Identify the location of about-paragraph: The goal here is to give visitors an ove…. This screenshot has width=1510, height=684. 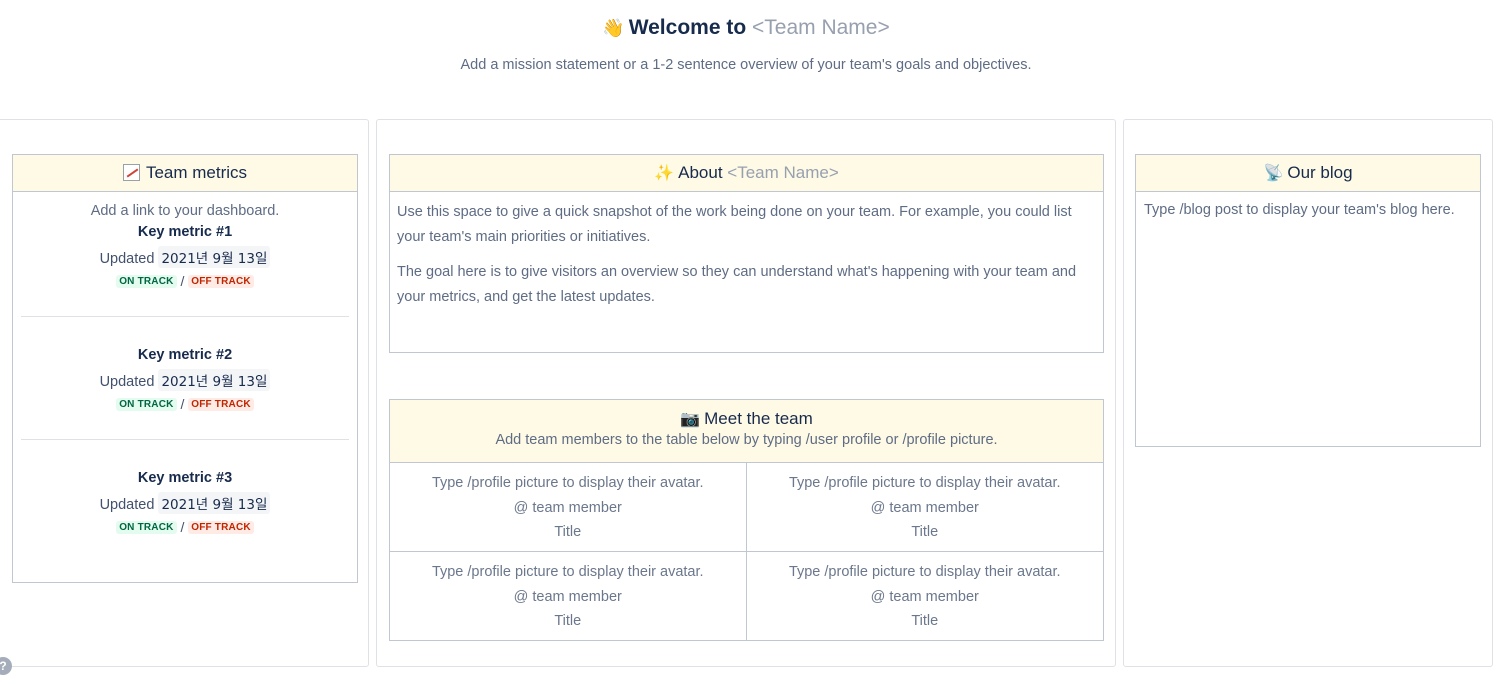
(737, 284).